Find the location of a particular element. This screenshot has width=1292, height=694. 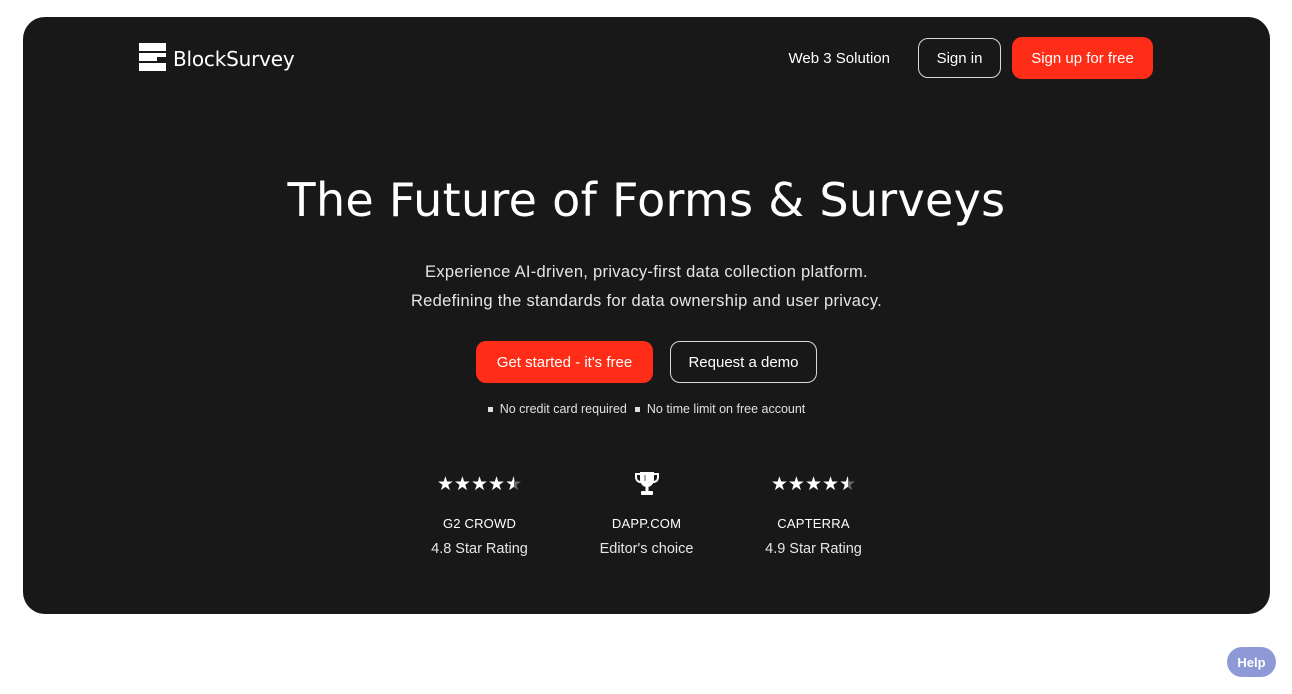

cta-row: Get started - it's free Request a demo is located at coordinates (646, 362).